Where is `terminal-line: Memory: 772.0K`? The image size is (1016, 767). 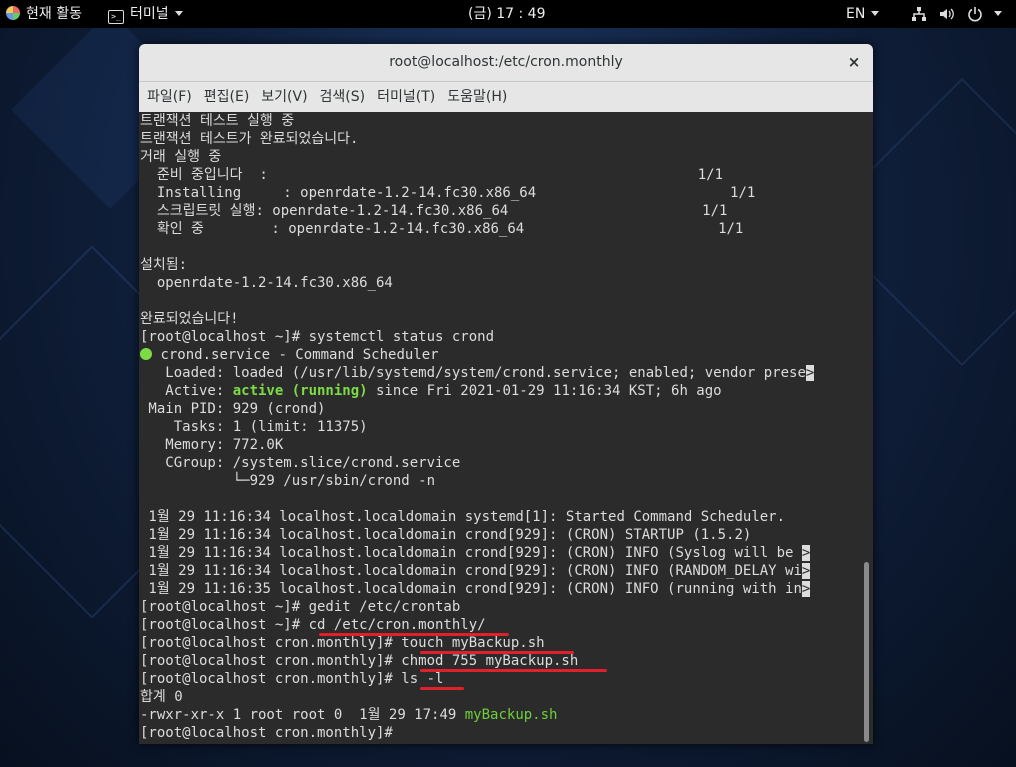 terminal-line: Memory: 772.0K is located at coordinates (212, 445).